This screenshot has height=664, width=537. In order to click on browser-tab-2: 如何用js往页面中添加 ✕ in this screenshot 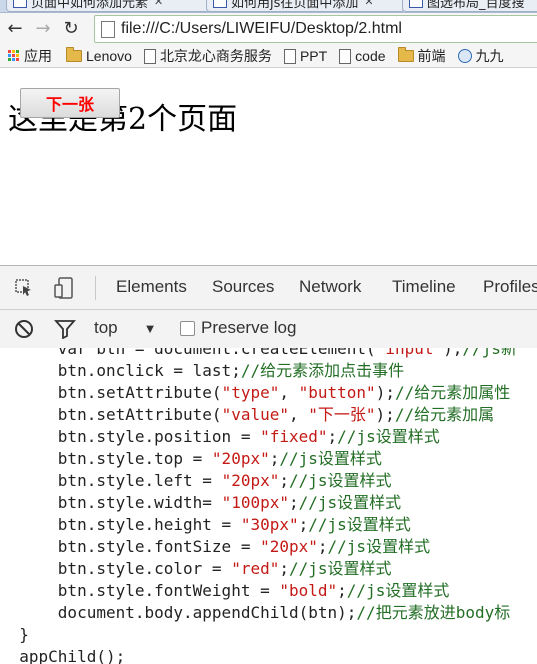, I will do `click(305, 6)`.